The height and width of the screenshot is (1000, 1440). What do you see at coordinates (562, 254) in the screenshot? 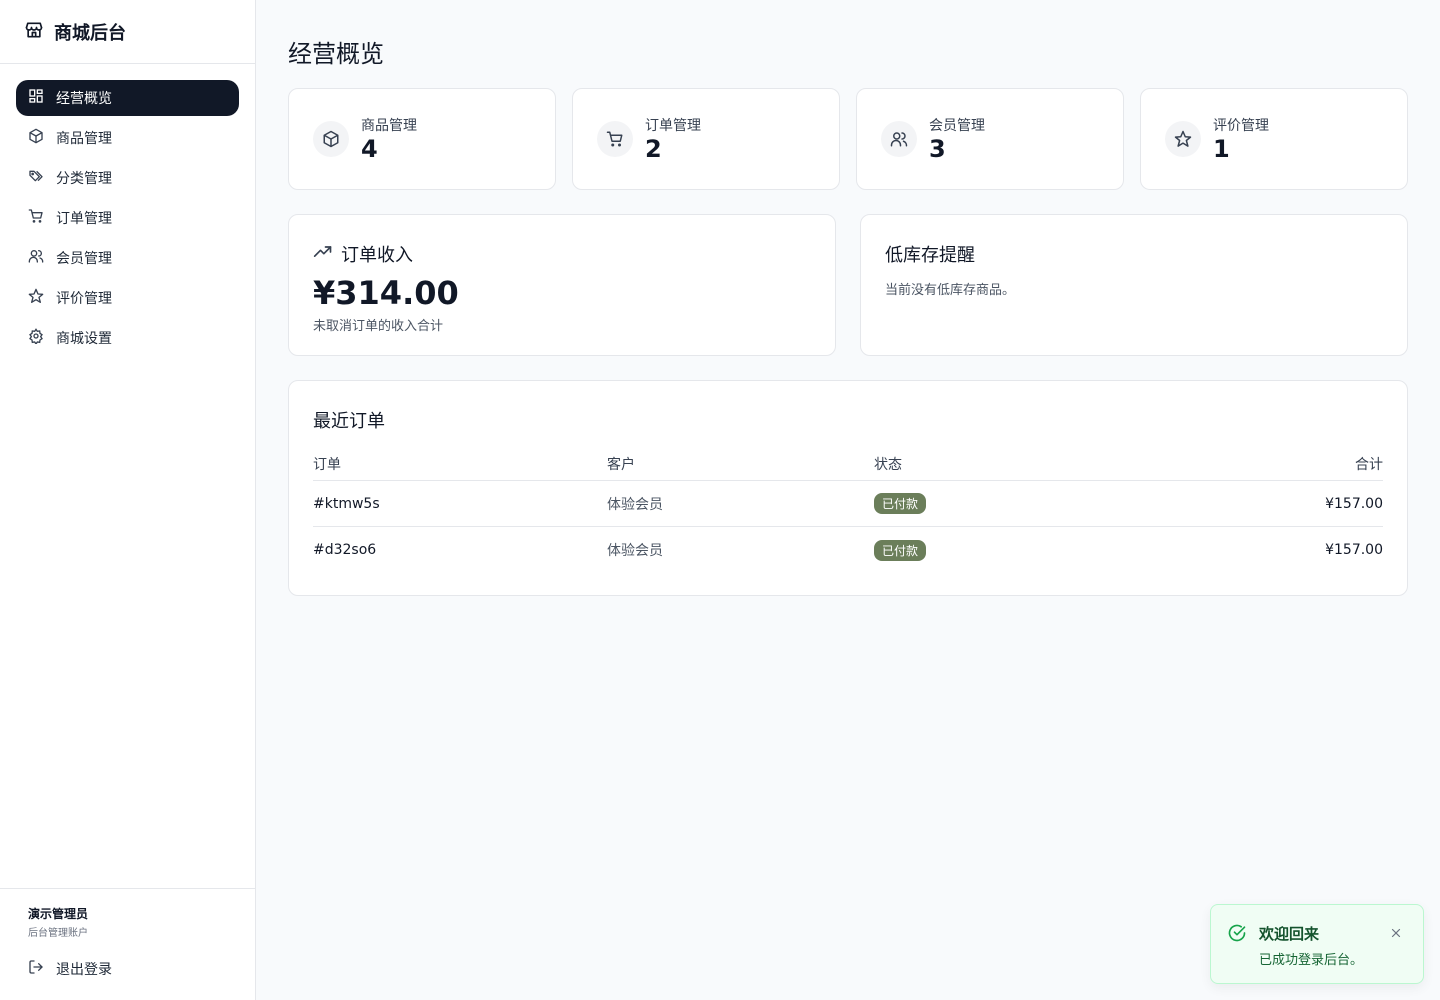
I see `revenue-title-row: 订单收入` at bounding box center [562, 254].